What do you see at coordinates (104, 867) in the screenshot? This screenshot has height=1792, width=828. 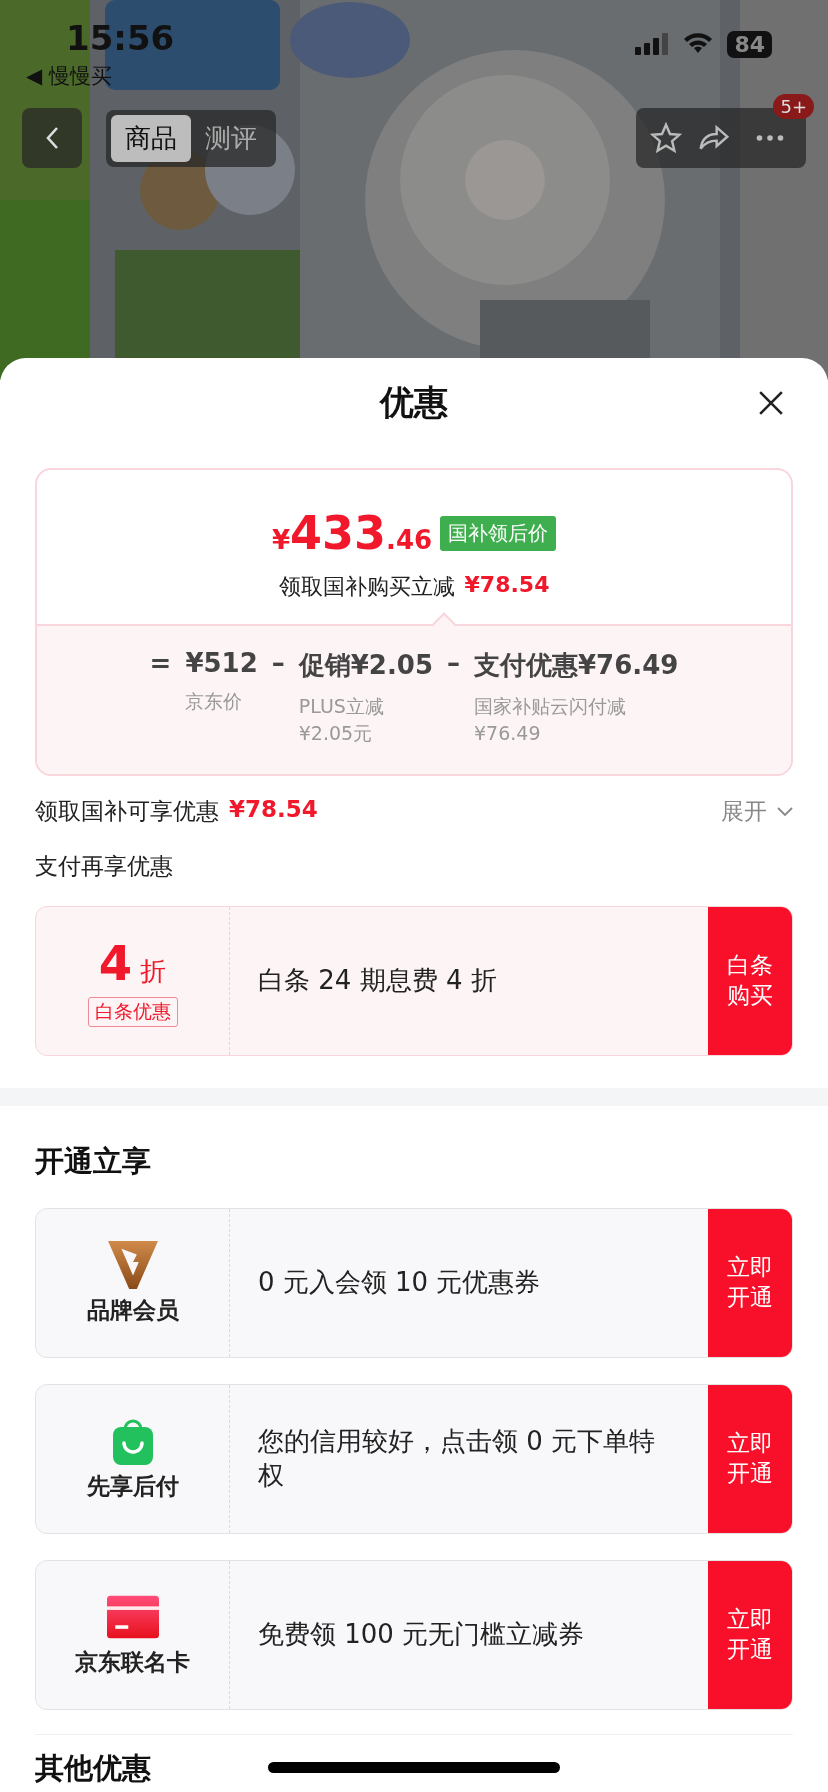 I see `section-label: 支付再享优惠` at bounding box center [104, 867].